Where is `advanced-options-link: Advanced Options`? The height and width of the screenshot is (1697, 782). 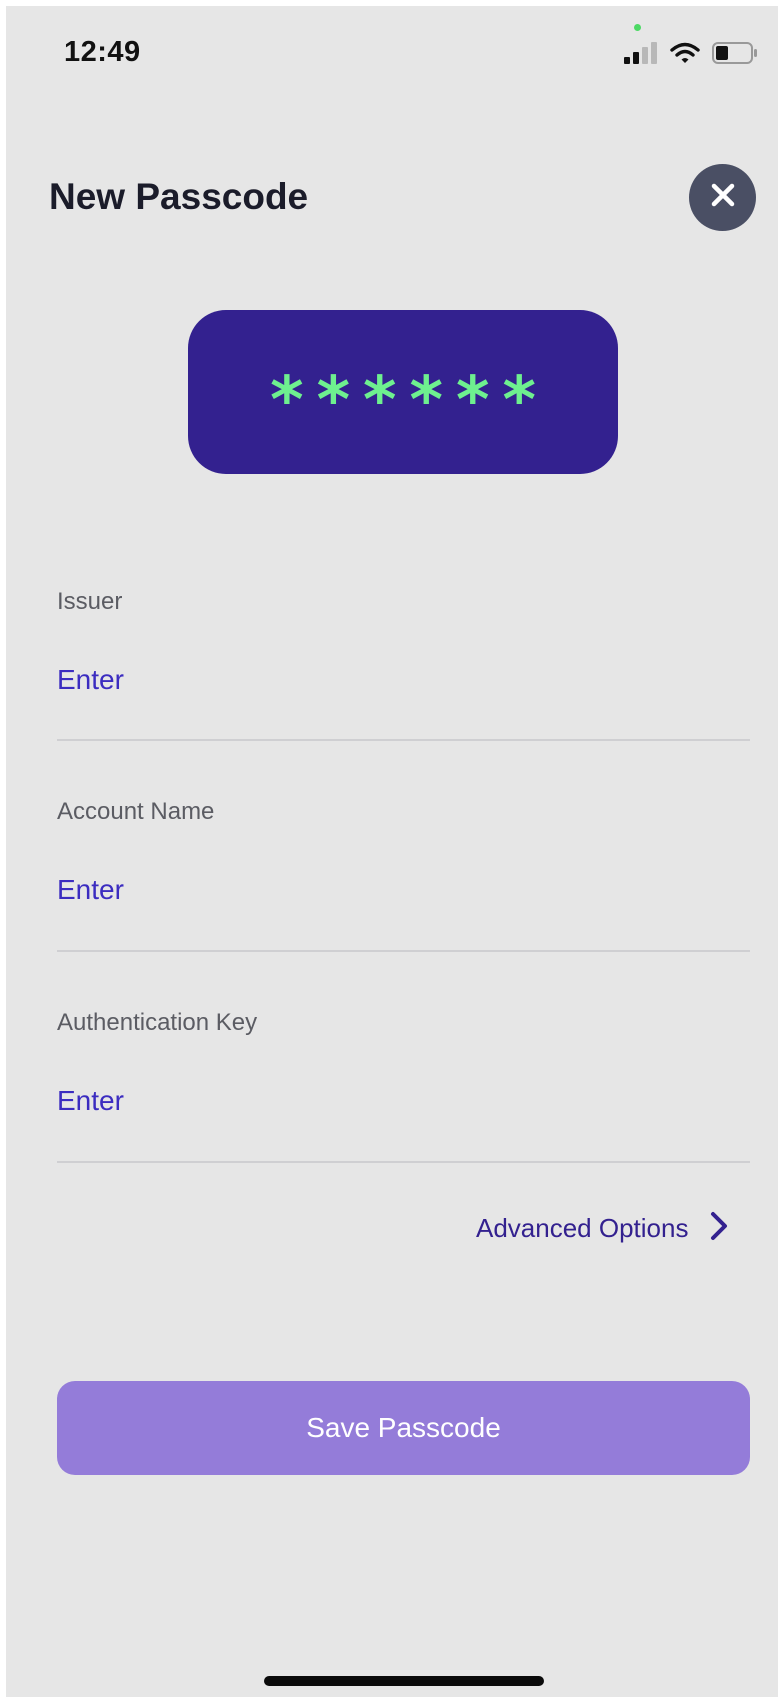 advanced-options-link: Advanced Options is located at coordinates (602, 1228).